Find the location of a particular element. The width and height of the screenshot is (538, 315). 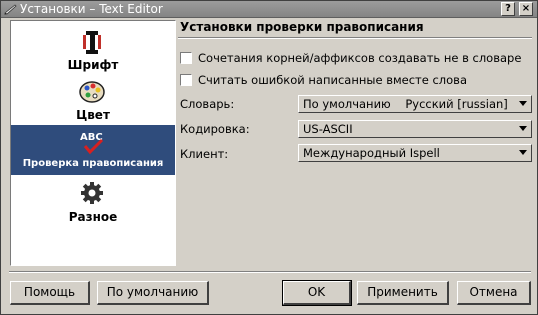

sidebar-item-label: Шрифт is located at coordinates (93, 65).